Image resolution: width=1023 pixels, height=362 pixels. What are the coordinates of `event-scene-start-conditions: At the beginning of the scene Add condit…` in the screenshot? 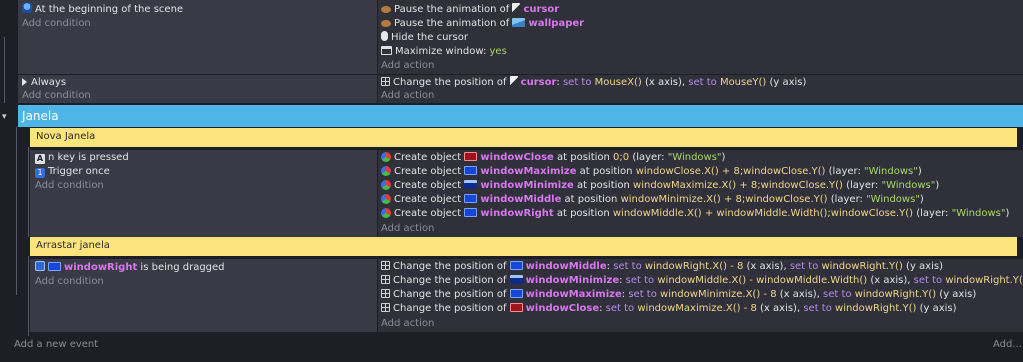 It's located at (197, 37).